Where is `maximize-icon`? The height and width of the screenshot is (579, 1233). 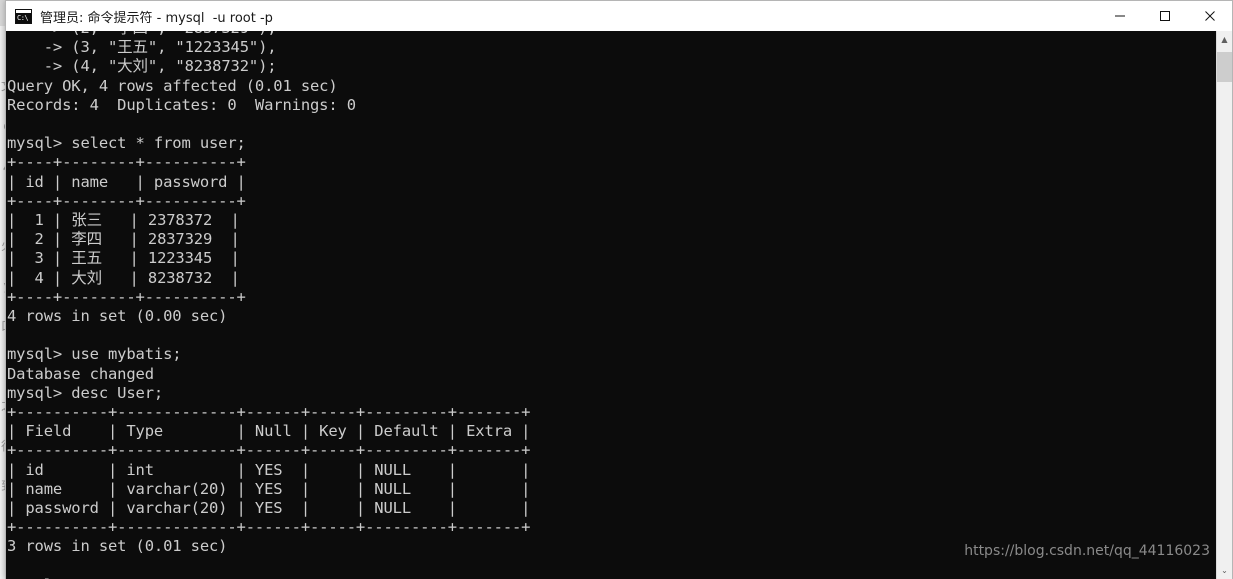 maximize-icon is located at coordinates (1164, 16).